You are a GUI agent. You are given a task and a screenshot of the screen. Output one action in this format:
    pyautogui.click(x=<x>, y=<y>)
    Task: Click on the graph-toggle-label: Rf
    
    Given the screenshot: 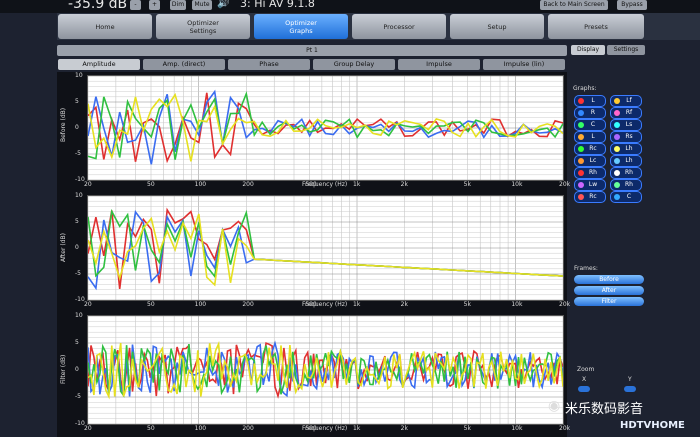 What is the action you would take?
    pyautogui.click(x=629, y=112)
    